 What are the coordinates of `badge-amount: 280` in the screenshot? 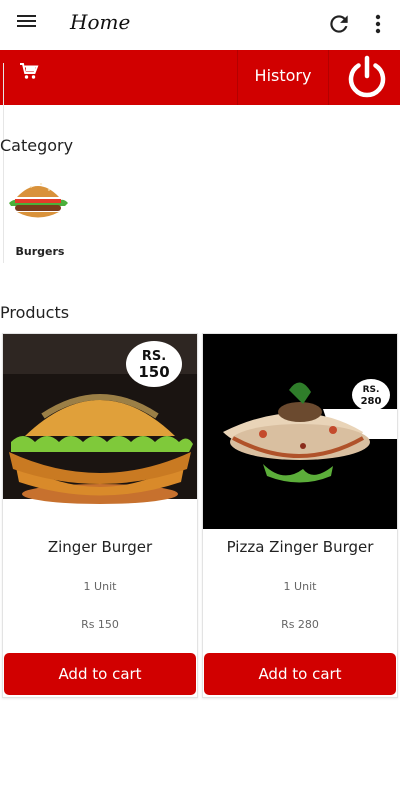 It's located at (371, 401).